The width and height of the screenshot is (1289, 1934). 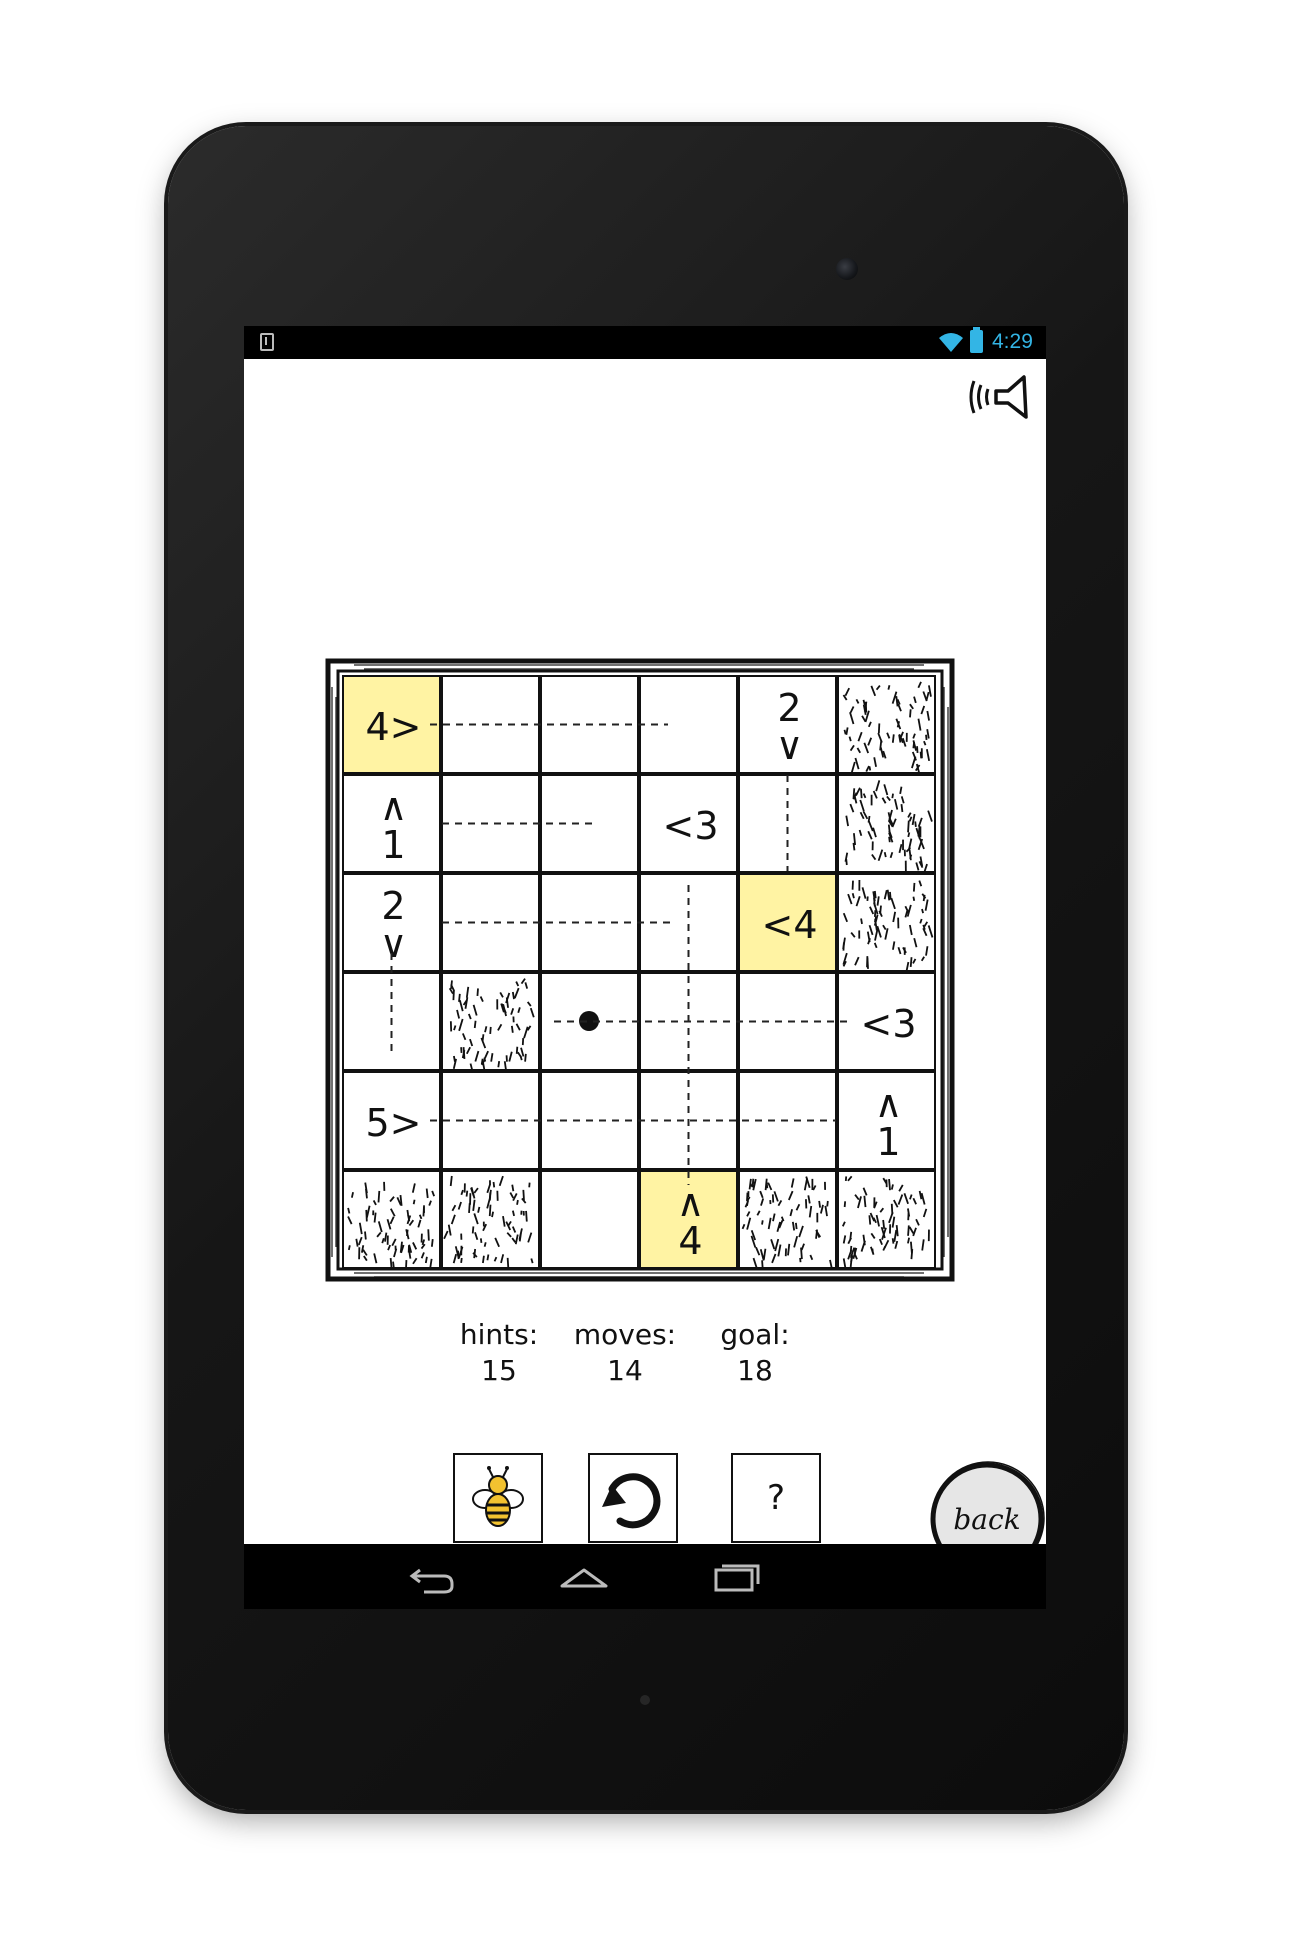 What do you see at coordinates (267, 342) in the screenshot?
I see `download-notification-icon` at bounding box center [267, 342].